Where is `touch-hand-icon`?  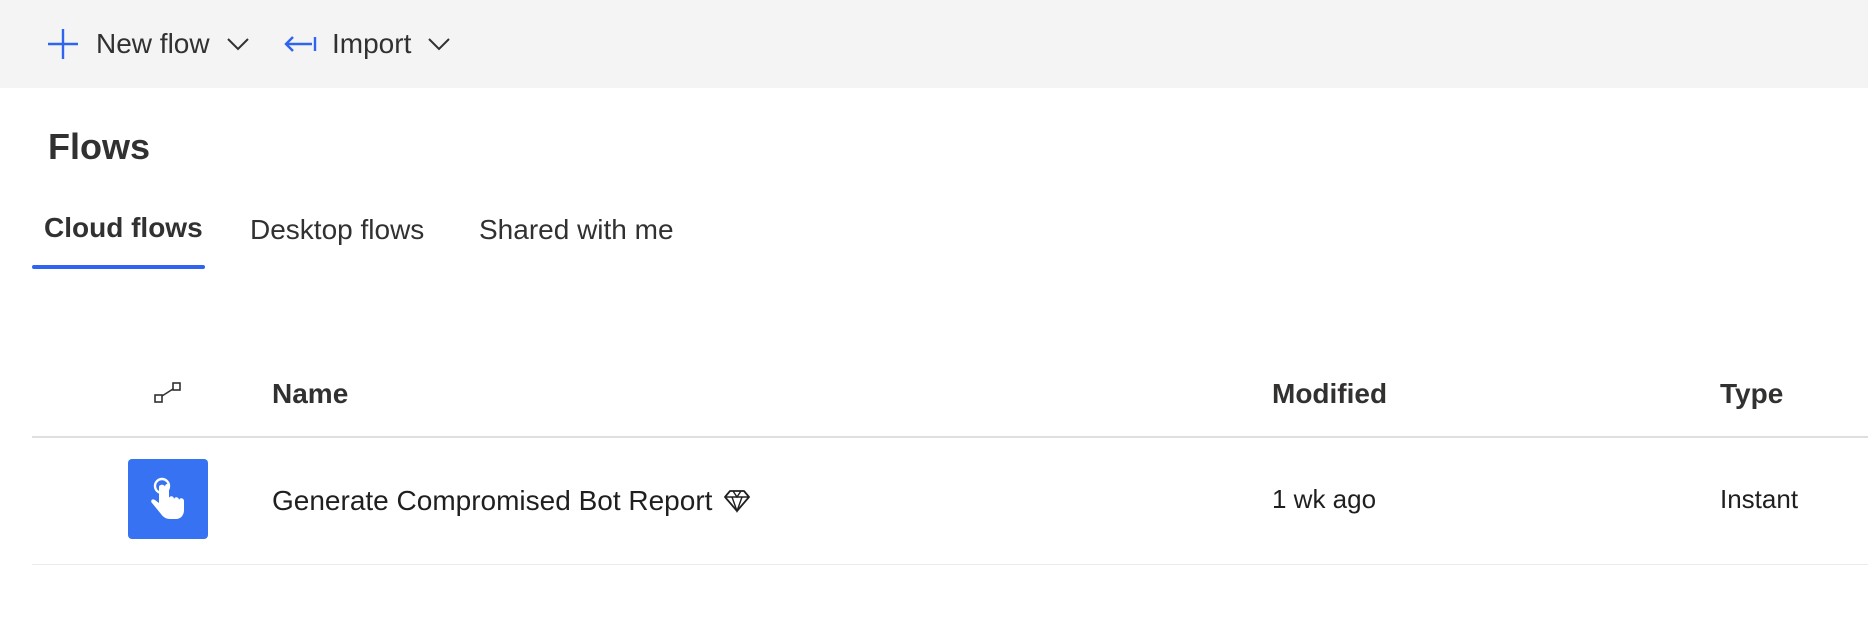
touch-hand-icon is located at coordinates (168, 499).